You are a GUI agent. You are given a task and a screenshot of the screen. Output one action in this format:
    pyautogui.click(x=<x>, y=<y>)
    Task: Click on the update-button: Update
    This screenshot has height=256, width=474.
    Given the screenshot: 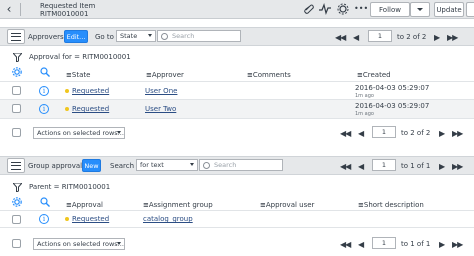 What is the action you would take?
    pyautogui.click(x=449, y=9)
    